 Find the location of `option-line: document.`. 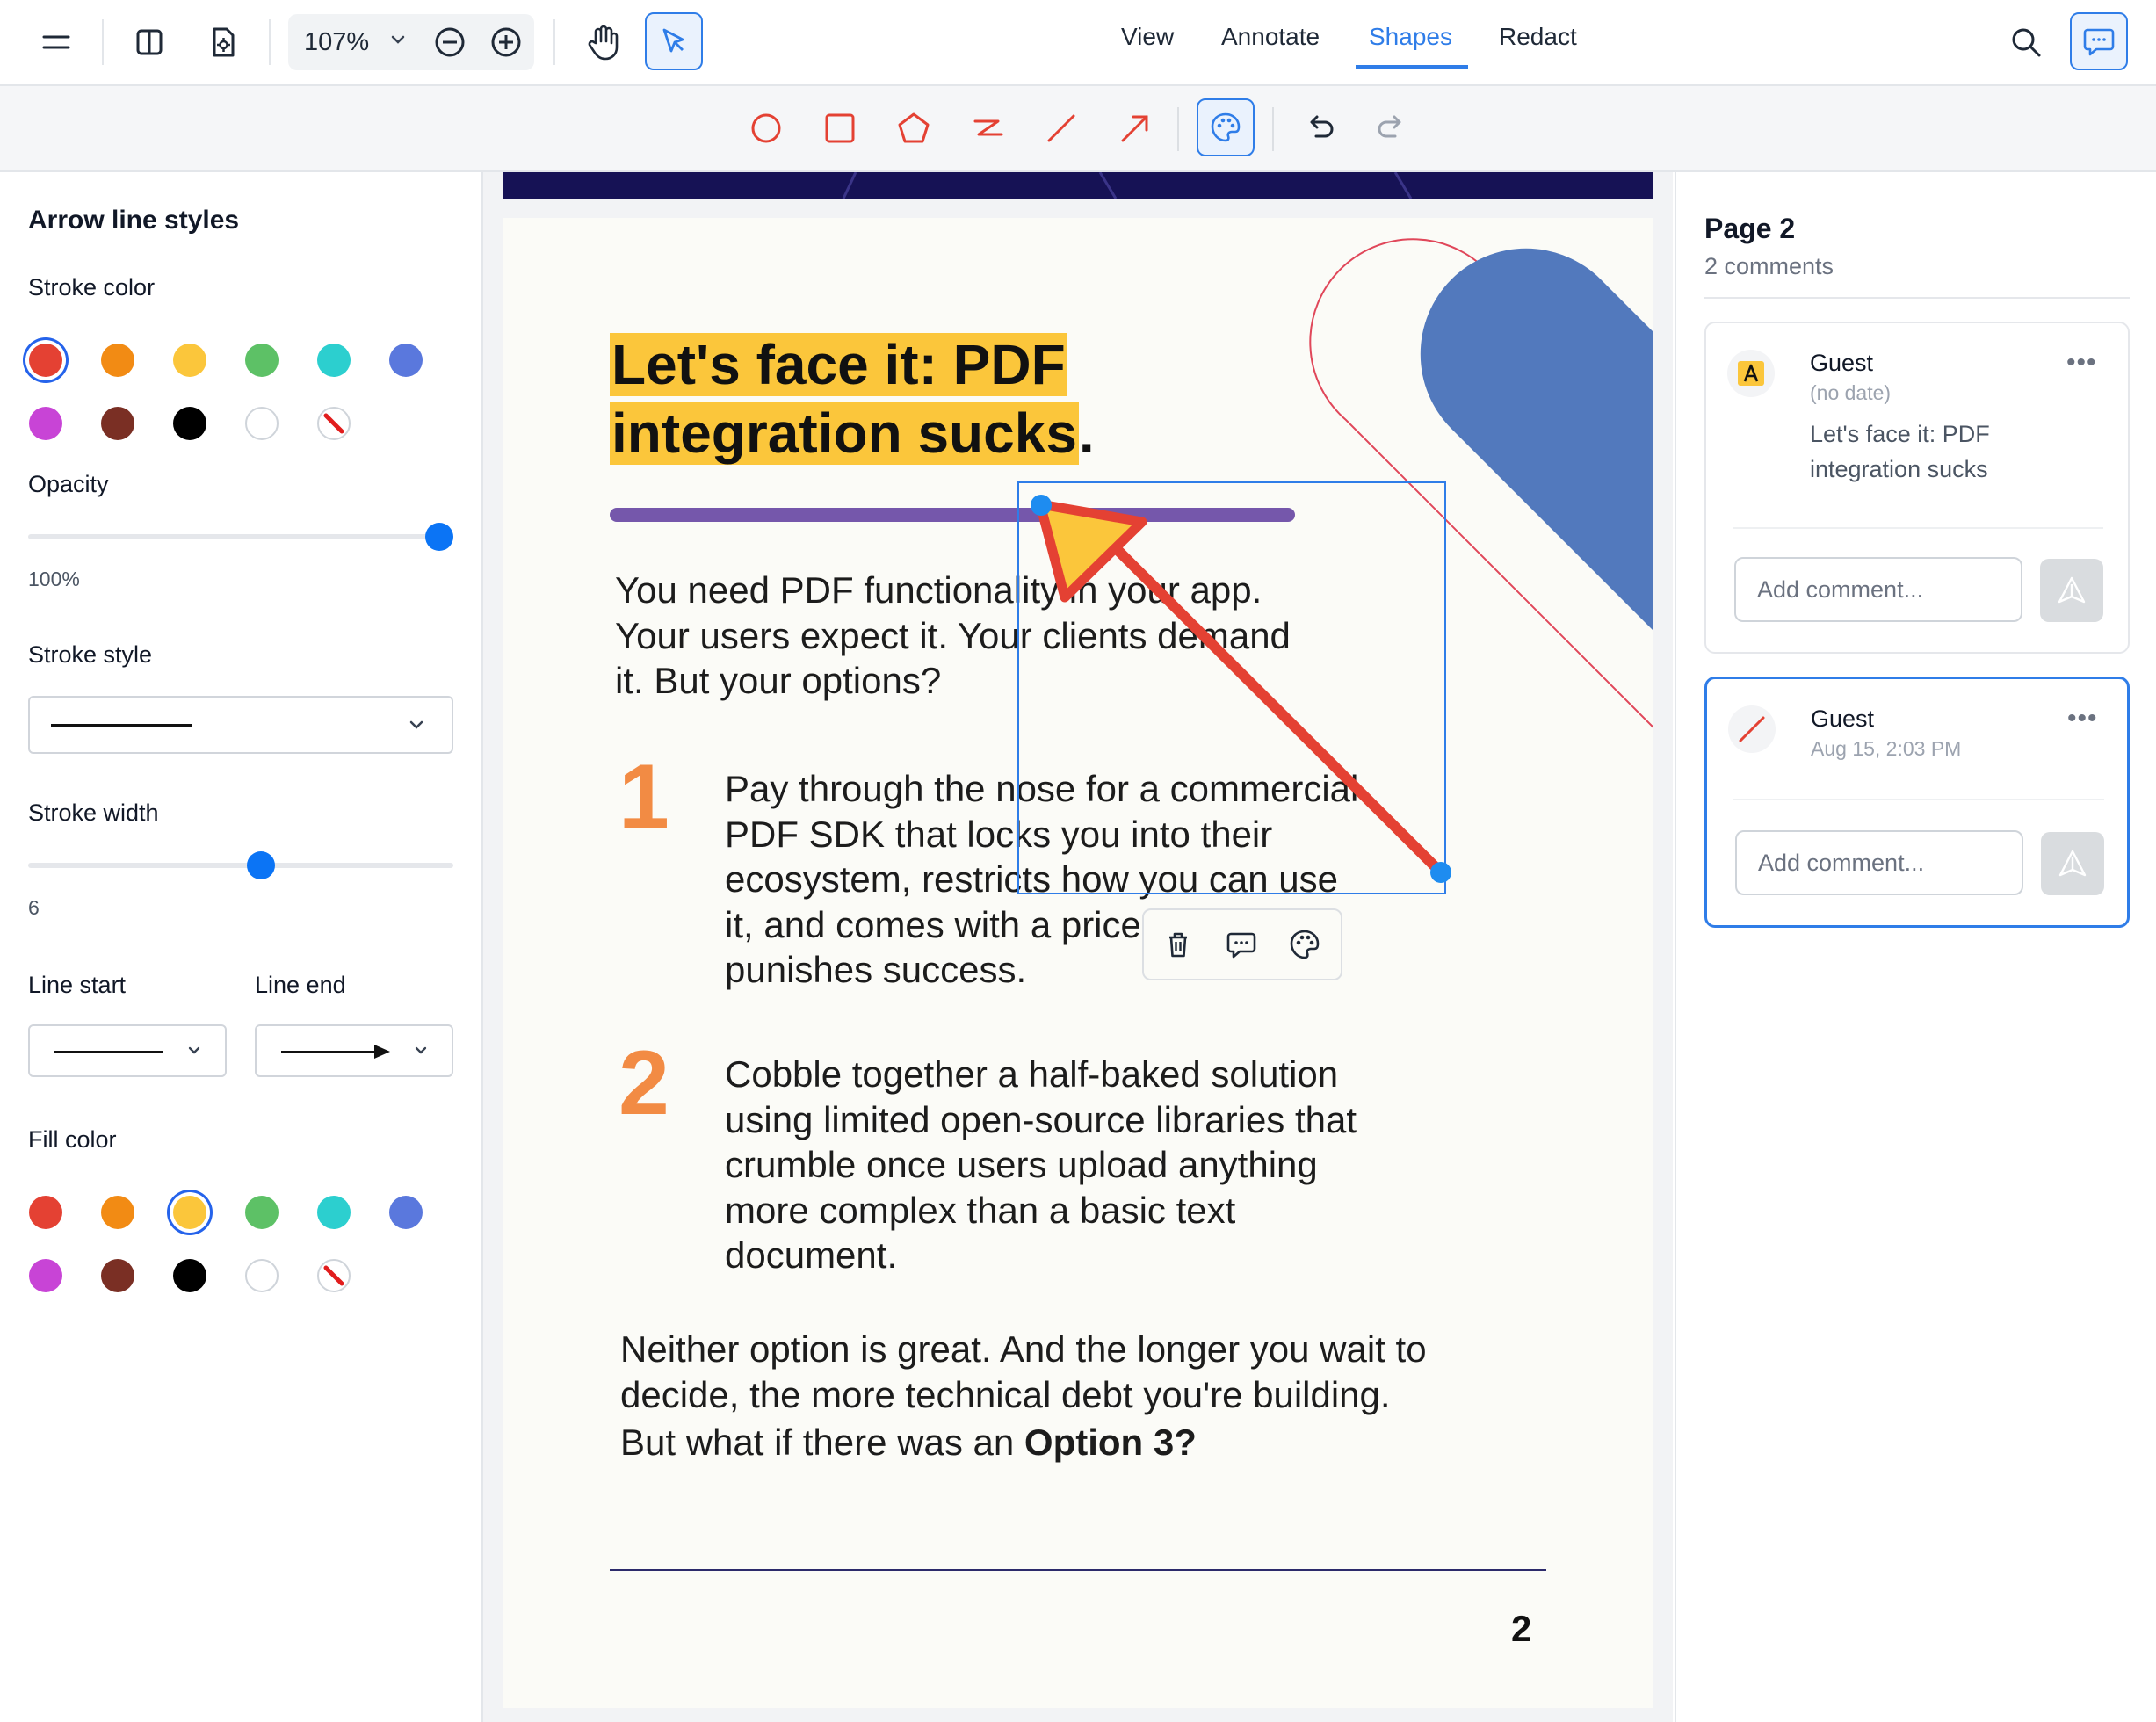

option-line: document. is located at coordinates (811, 1255).